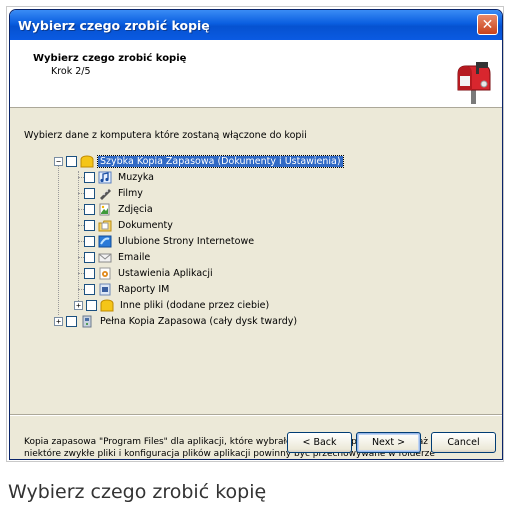  Describe the element at coordinates (87, 321) in the screenshot. I see `hard-drive-icon` at that location.